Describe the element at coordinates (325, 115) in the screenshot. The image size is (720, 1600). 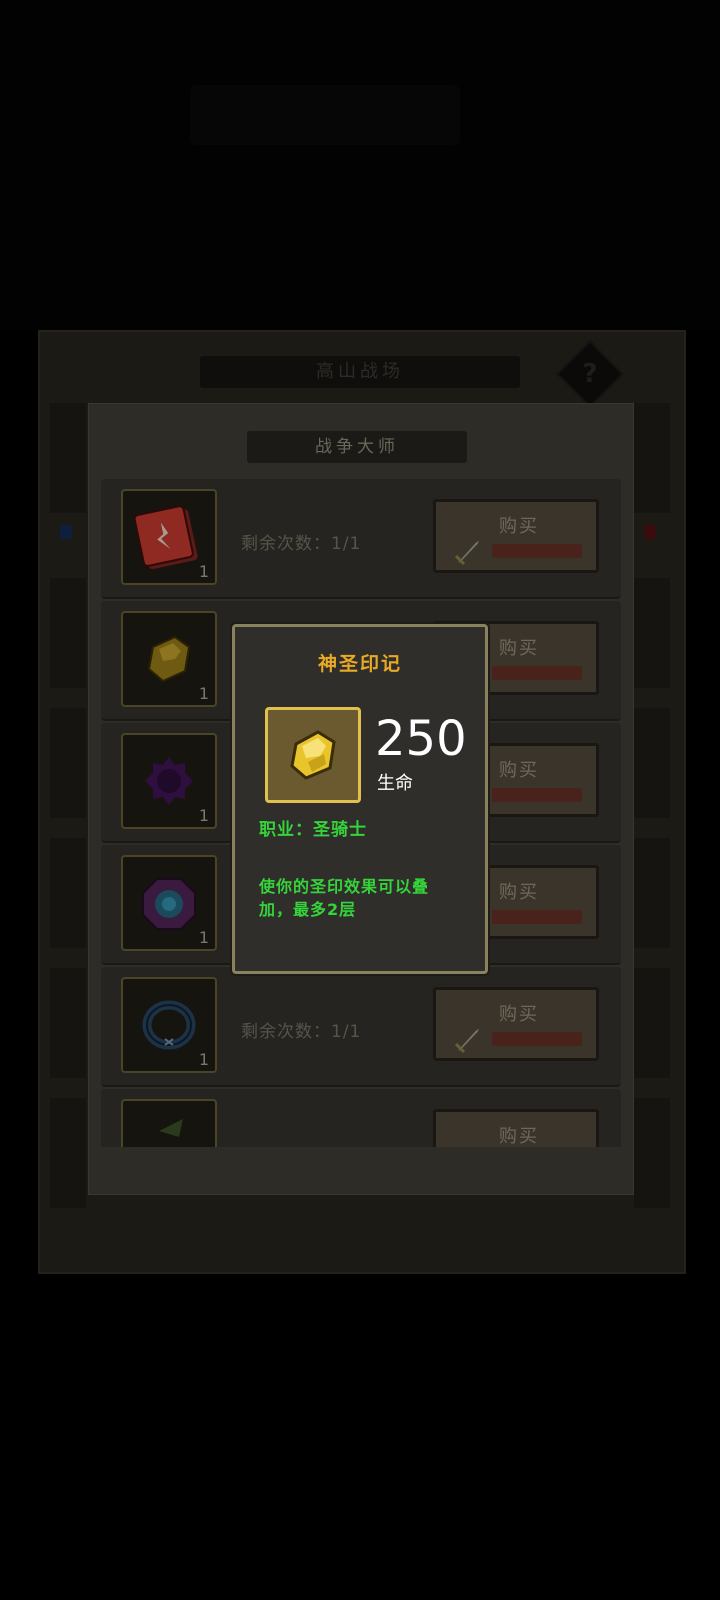
I see `background-title-shadow` at that location.